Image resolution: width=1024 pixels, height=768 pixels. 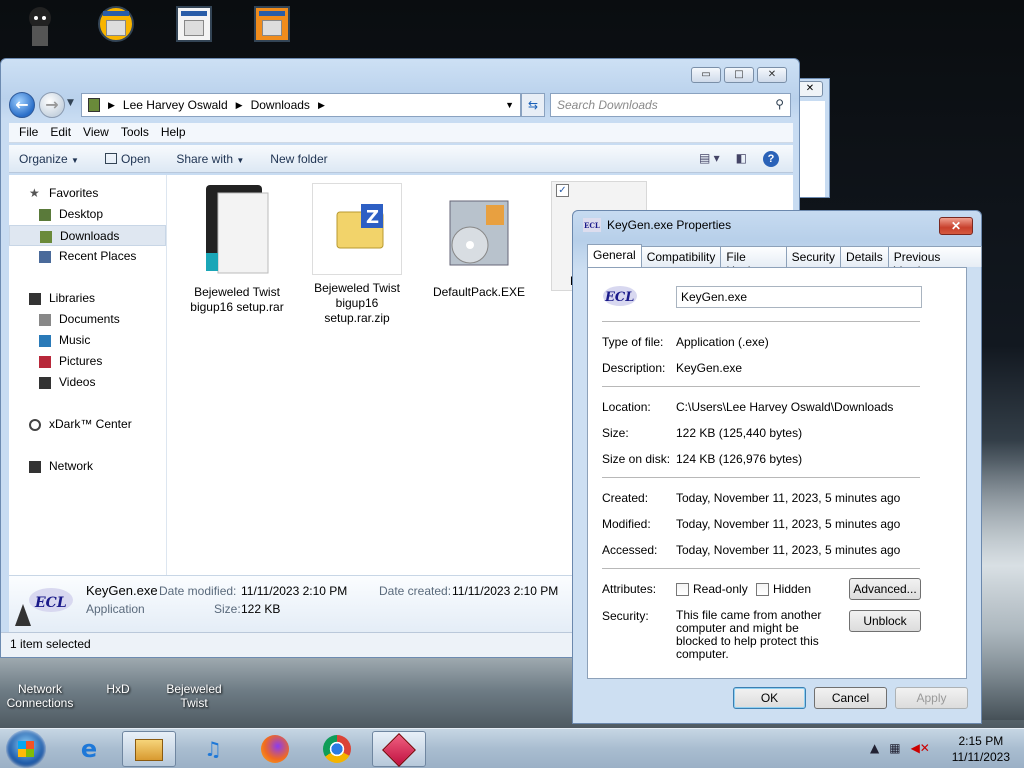 I want to click on taskbar-music-player: ♫, so click(x=213, y=749).